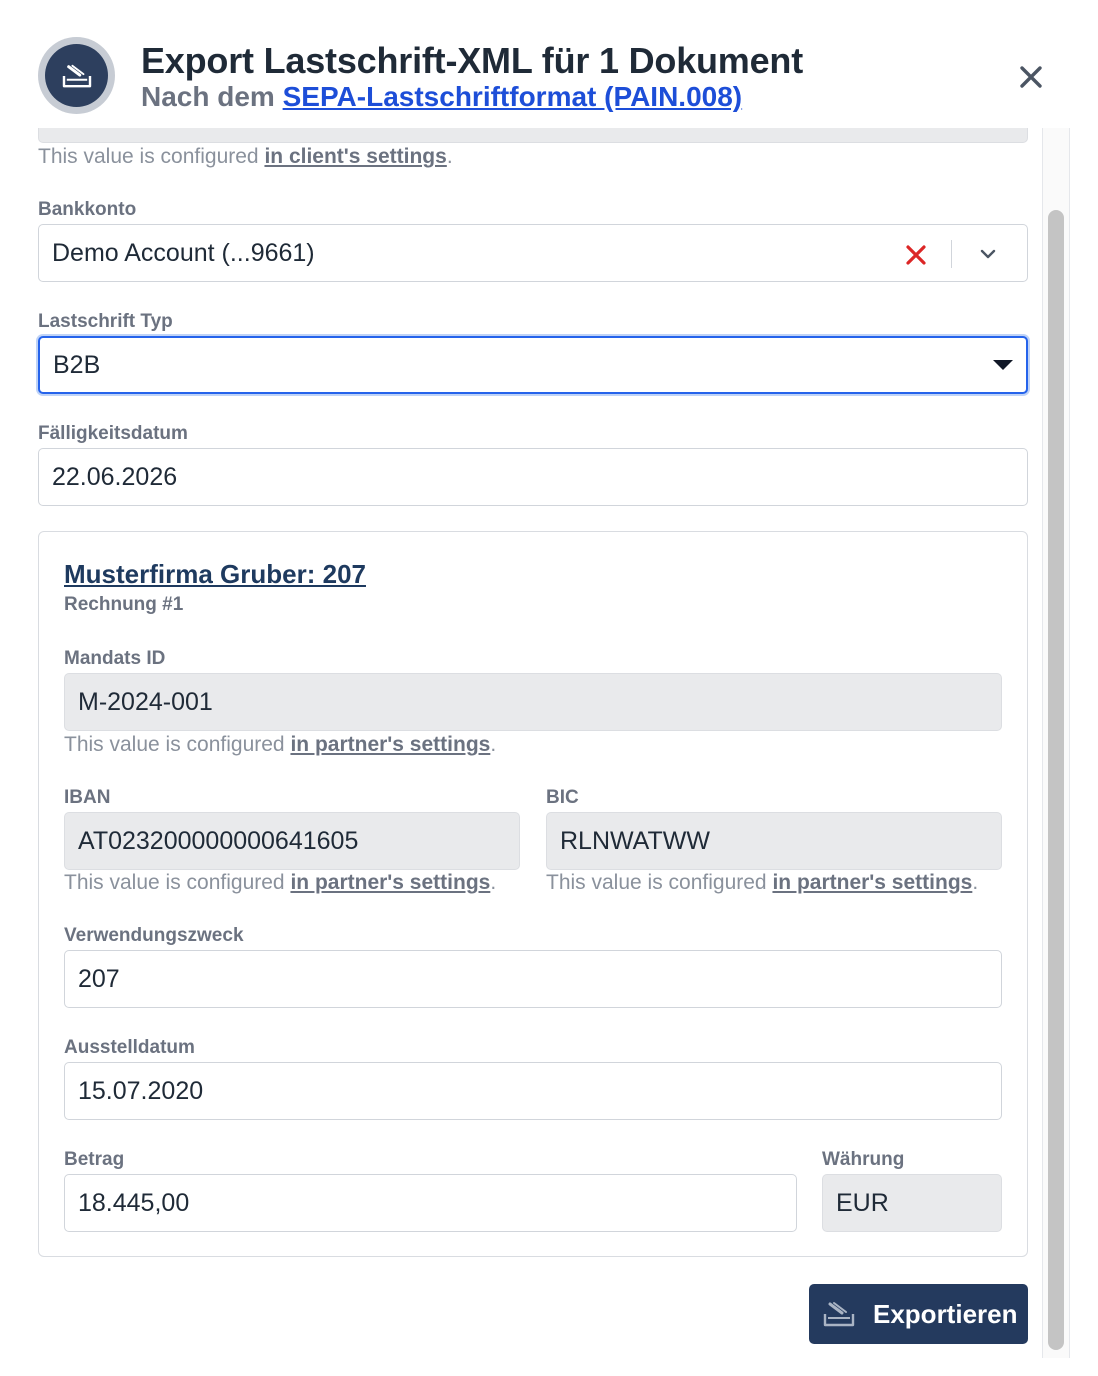 The height and width of the screenshot is (1376, 1098). What do you see at coordinates (215, 574) in the screenshot?
I see `document-title-link: Musterfirma Gruber: 207` at bounding box center [215, 574].